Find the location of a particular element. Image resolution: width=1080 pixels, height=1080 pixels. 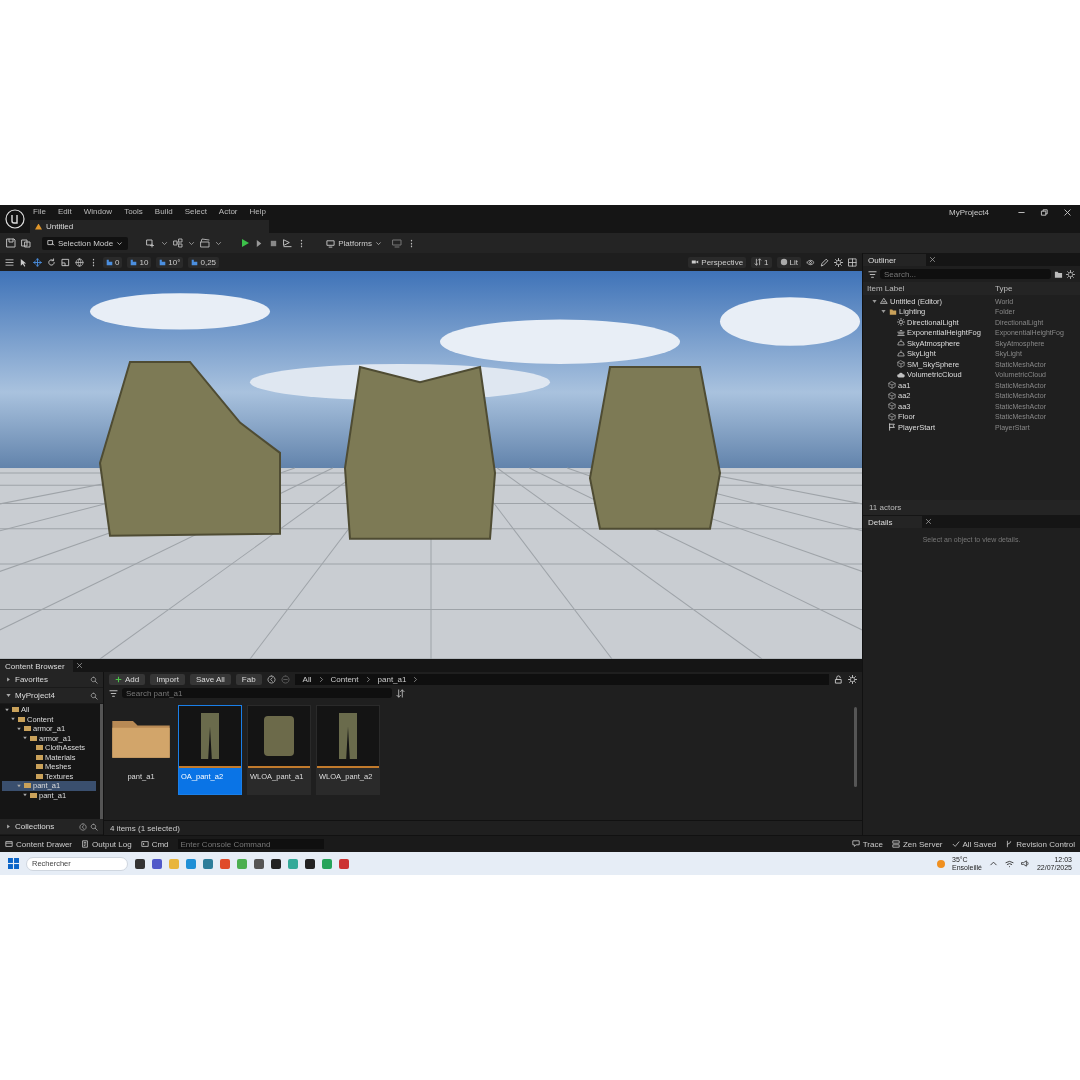

search-field: Search pant_a1 is located at coordinates (257, 693).